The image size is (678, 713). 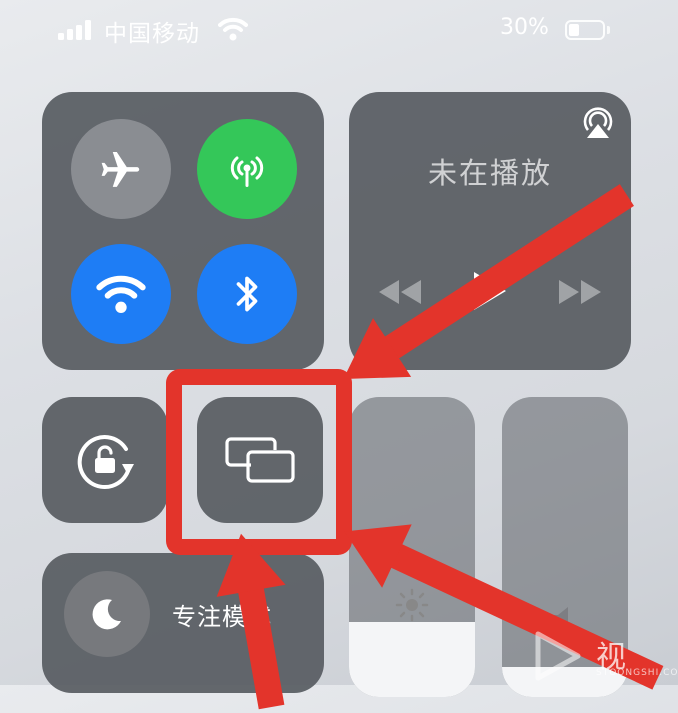 I want to click on signal-strength-icon, so click(x=76, y=30).